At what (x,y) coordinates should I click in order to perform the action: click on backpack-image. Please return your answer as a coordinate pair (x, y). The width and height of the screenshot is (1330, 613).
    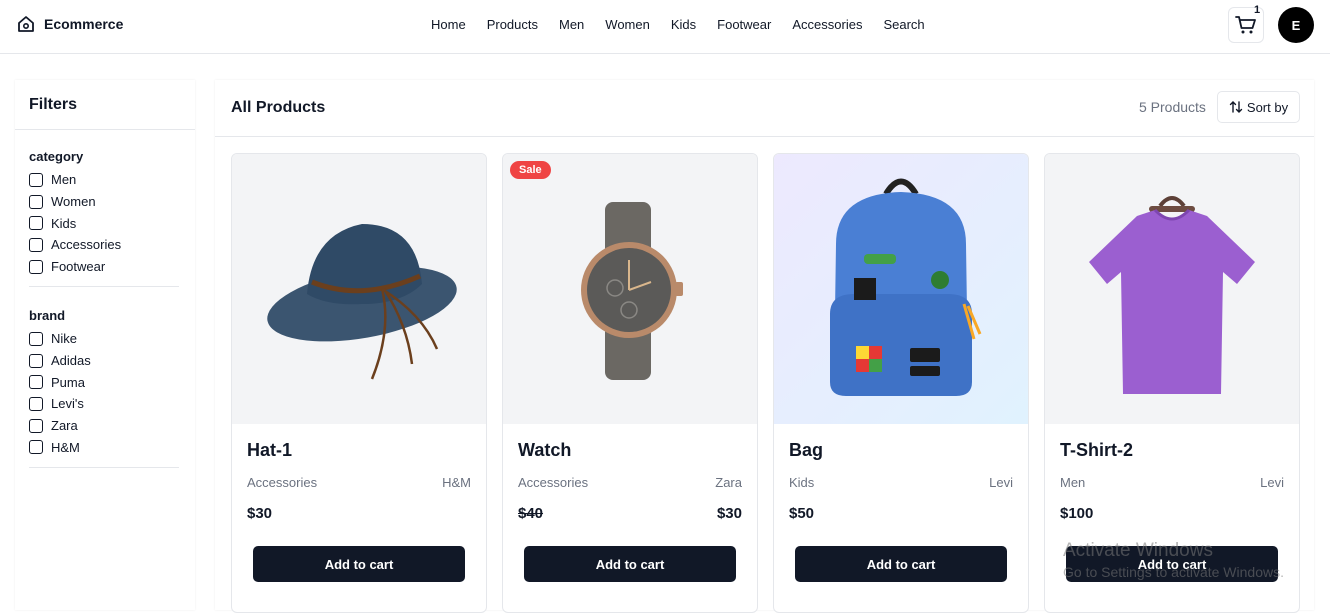
    Looking at the image, I should click on (906, 287).